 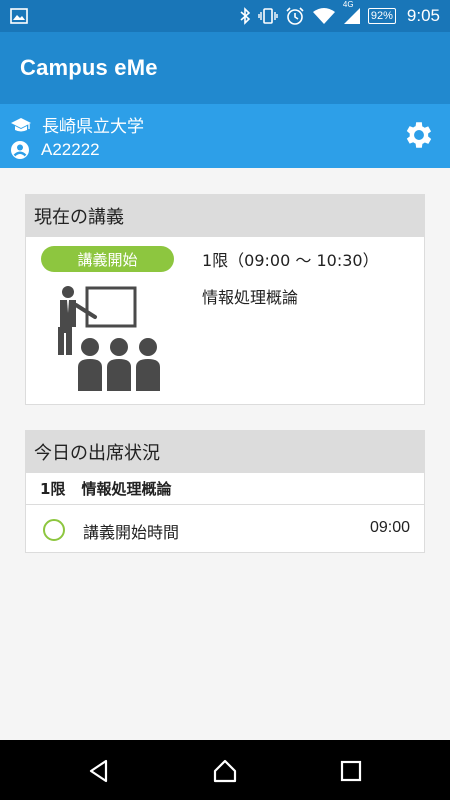 I want to click on navigation-bar, so click(x=225, y=770).